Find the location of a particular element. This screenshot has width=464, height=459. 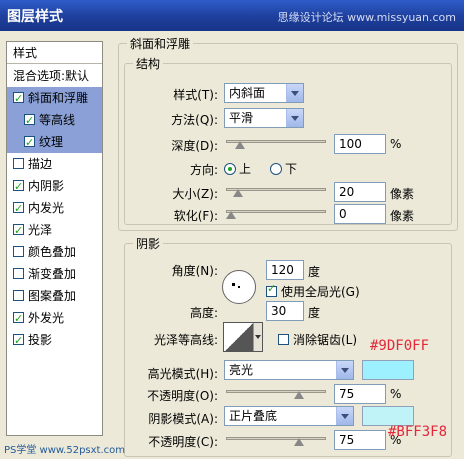

angle-dial is located at coordinates (239, 287).